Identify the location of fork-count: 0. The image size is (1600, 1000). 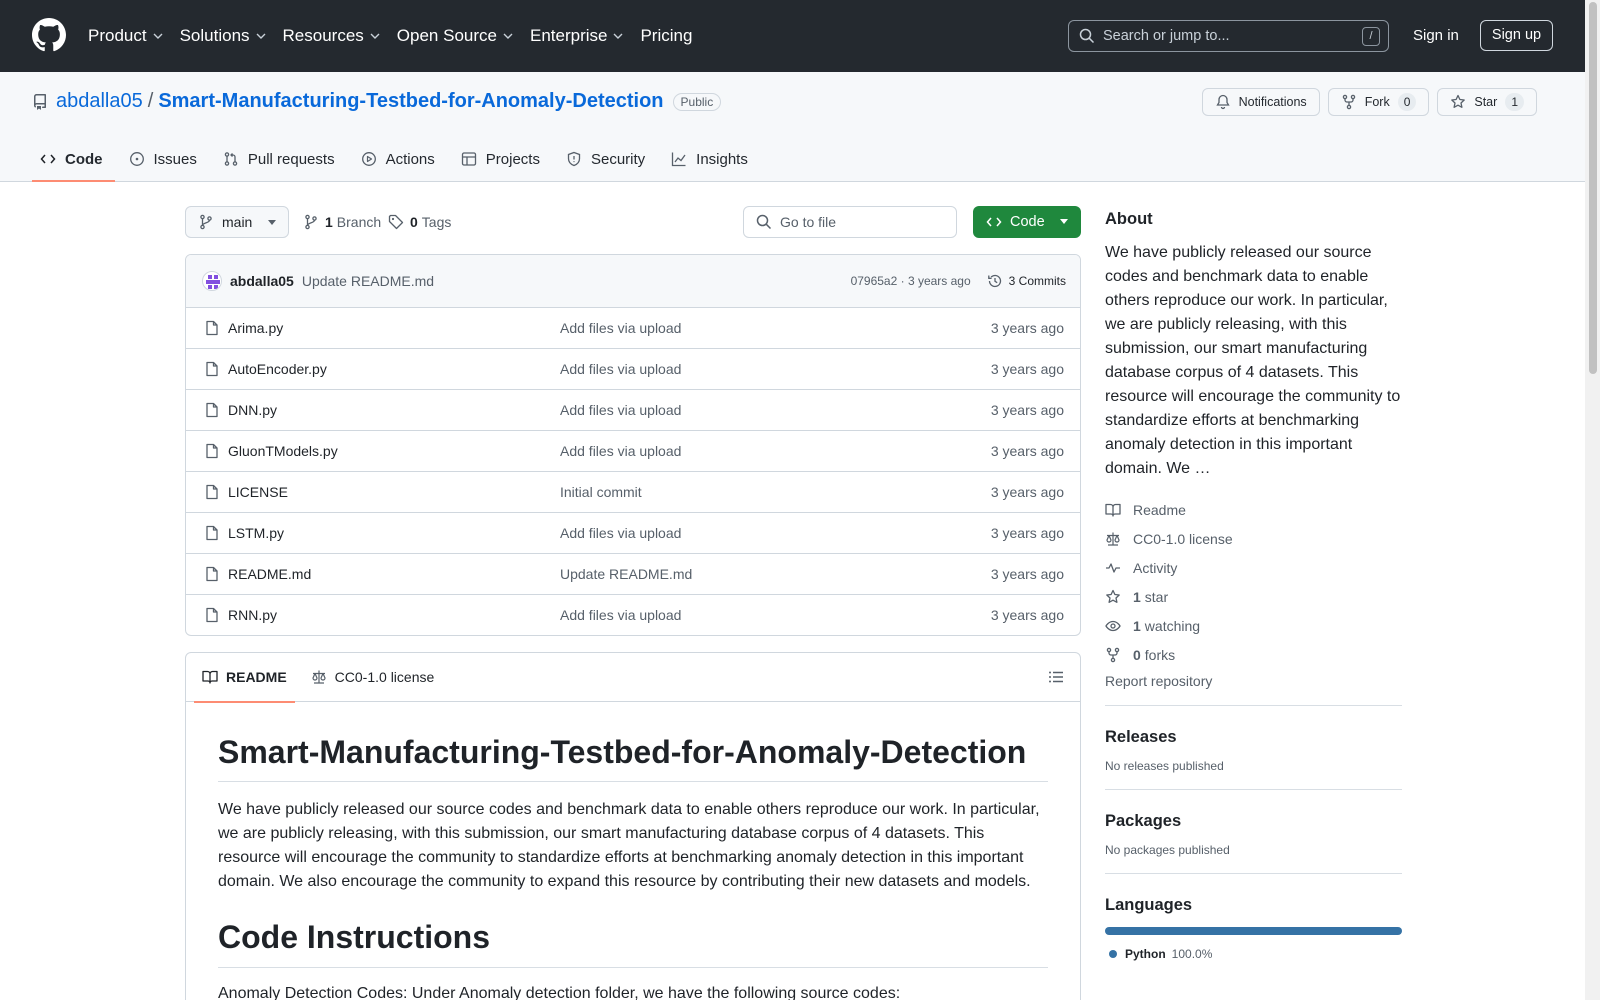
(1407, 102).